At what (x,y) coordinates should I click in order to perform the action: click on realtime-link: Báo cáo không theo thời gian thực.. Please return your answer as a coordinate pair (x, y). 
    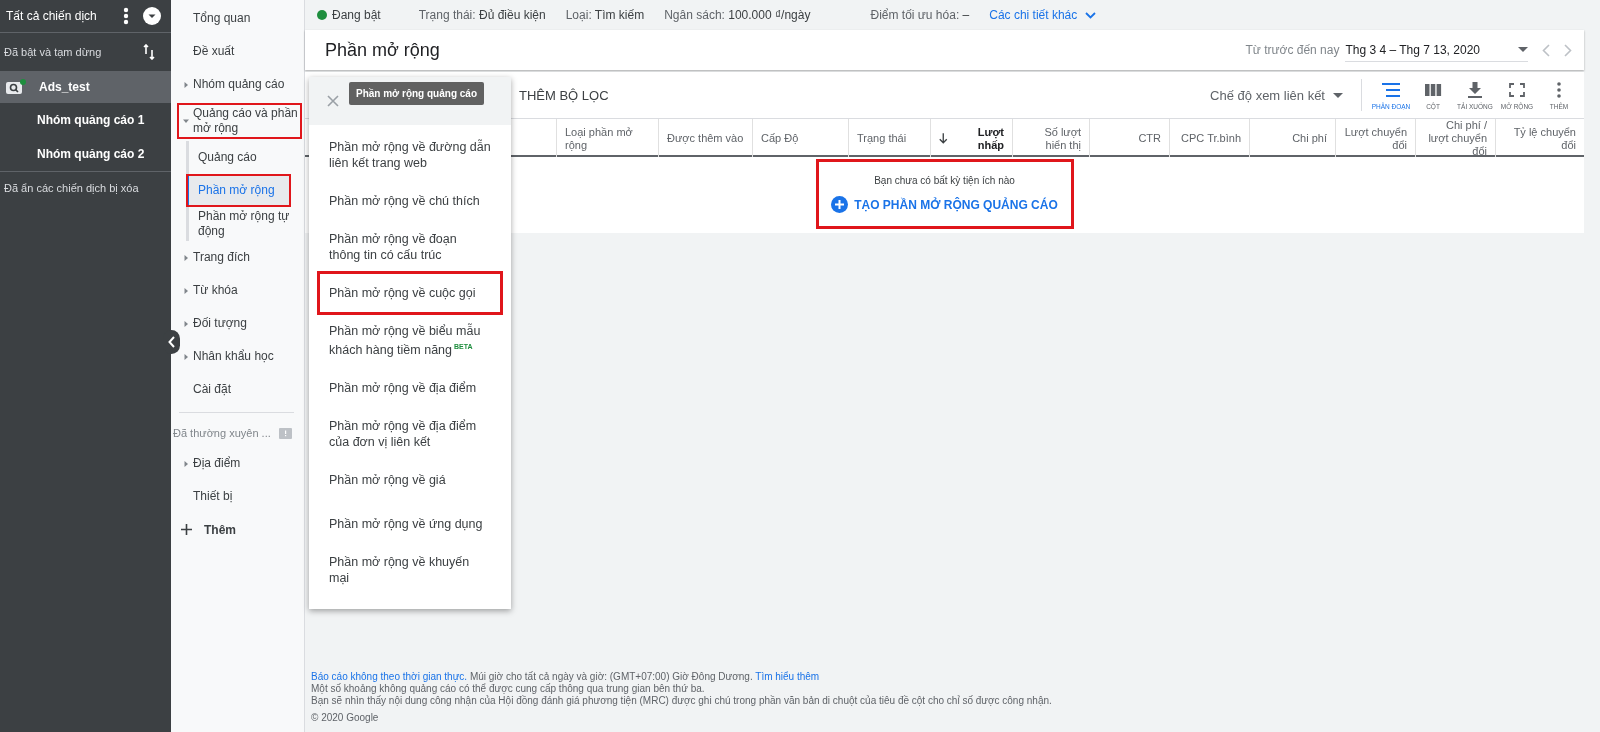
    Looking at the image, I should click on (389, 676).